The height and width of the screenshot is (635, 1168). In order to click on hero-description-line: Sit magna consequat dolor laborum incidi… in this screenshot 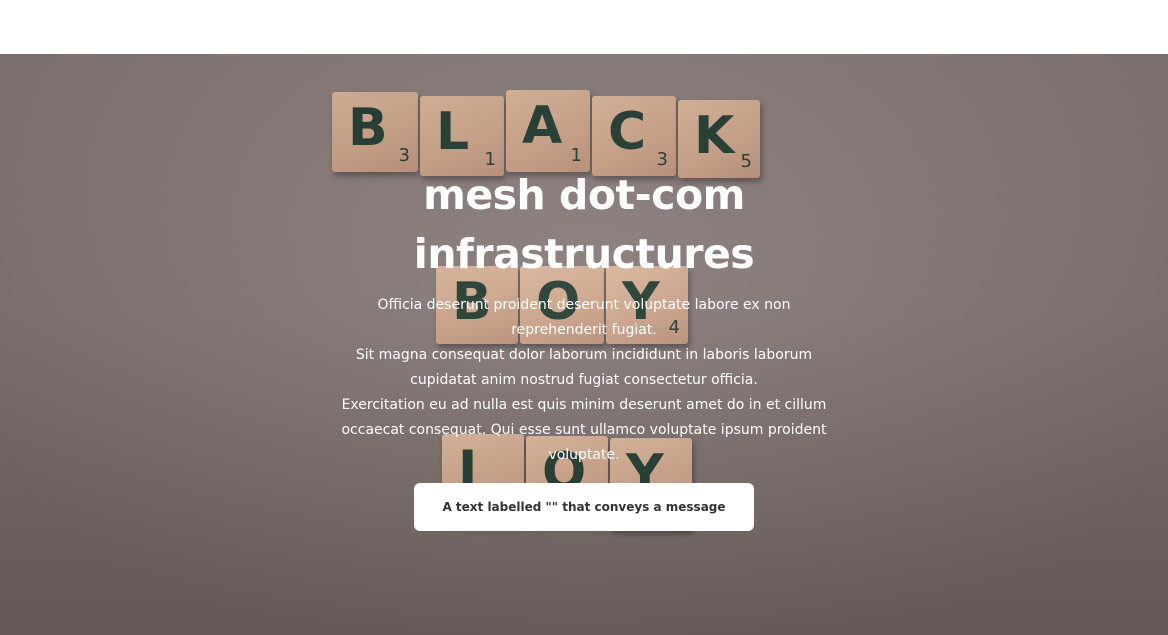, I will do `click(584, 367)`.